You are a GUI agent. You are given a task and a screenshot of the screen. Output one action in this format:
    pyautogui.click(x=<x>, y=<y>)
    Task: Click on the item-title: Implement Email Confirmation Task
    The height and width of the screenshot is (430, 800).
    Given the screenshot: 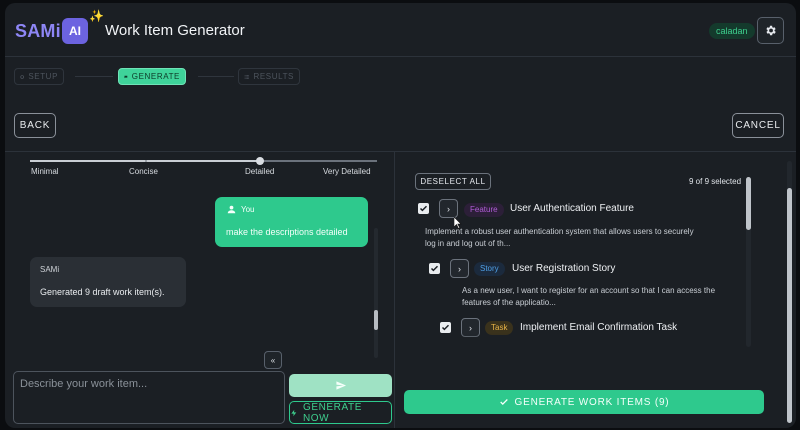 What is the action you would take?
    pyautogui.click(x=598, y=327)
    